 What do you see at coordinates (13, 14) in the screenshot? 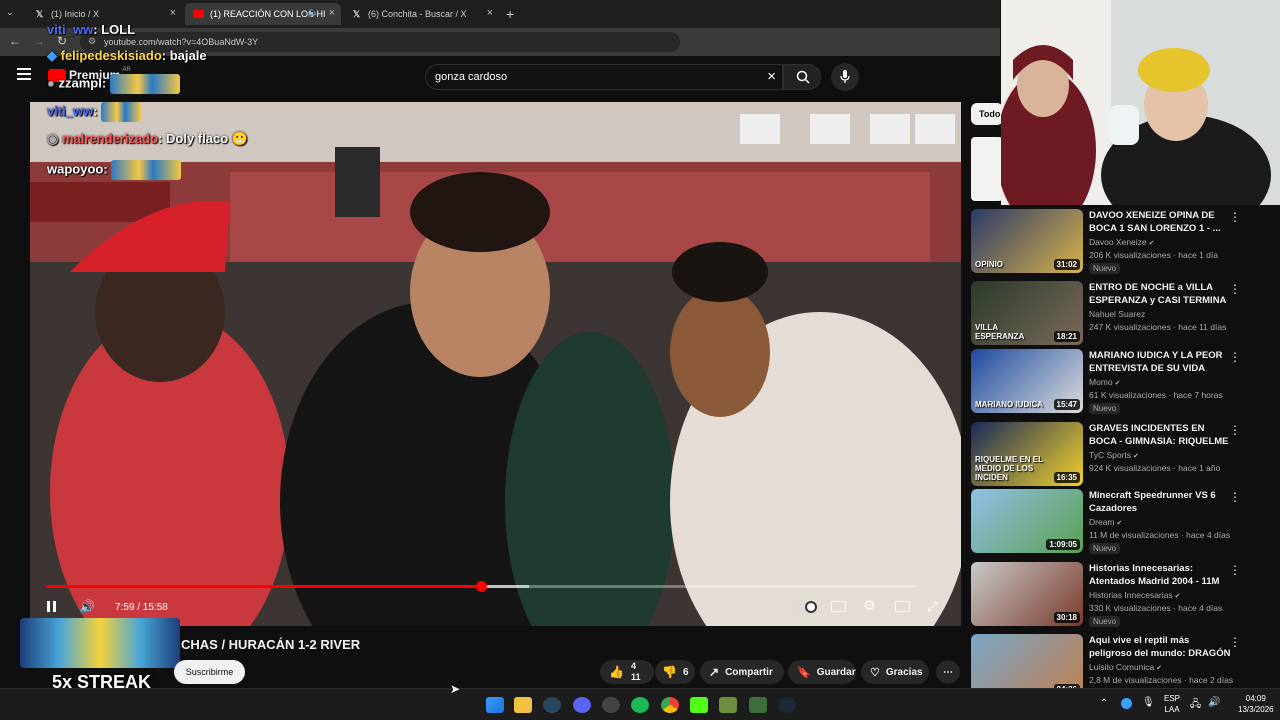
I see `tab-list-chevron-icon: ⌄` at bounding box center [13, 14].